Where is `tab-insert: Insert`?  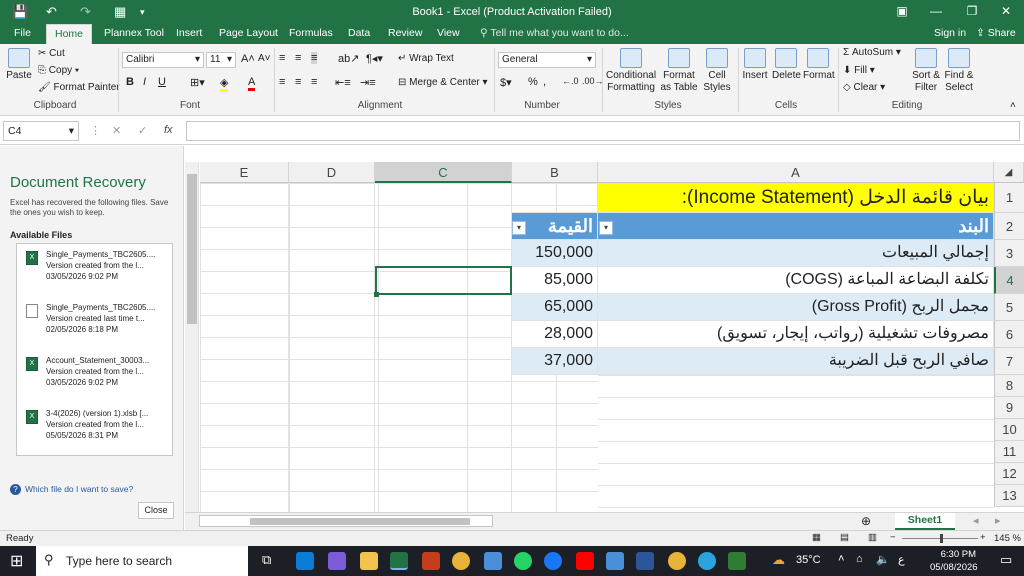
tab-insert: Insert is located at coordinates (189, 33).